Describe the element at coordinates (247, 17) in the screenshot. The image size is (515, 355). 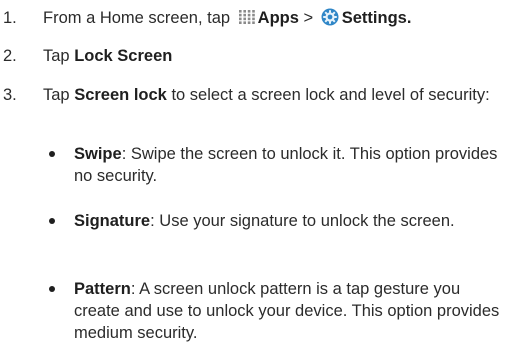
I see `apps-grid-icon` at that location.